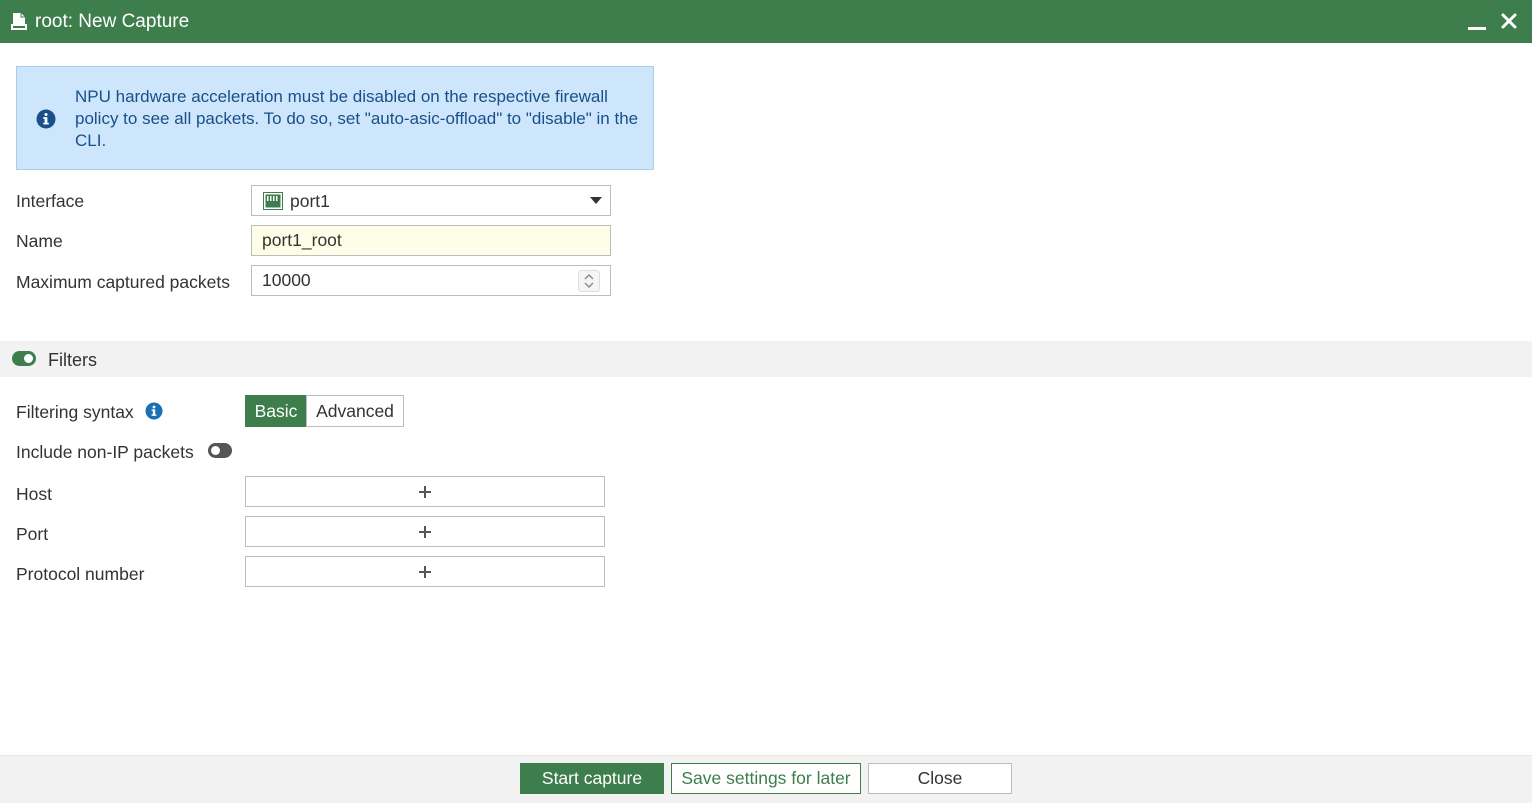 Image resolution: width=1532 pixels, height=803 pixels. What do you see at coordinates (431, 200) in the screenshot?
I see `interface-select: port1` at bounding box center [431, 200].